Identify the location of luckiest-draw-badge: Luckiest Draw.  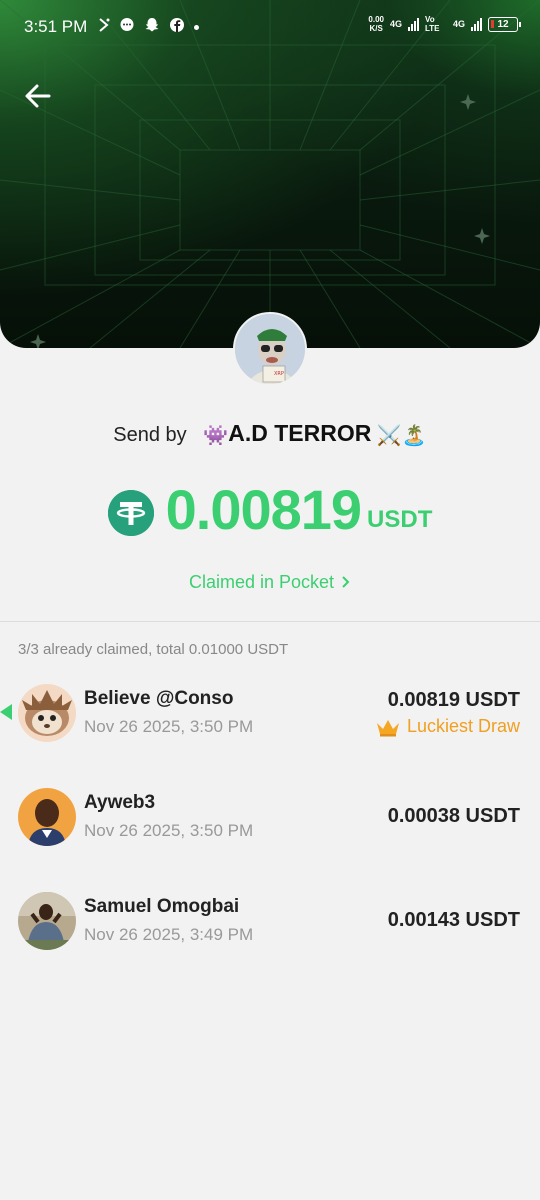
(447, 726).